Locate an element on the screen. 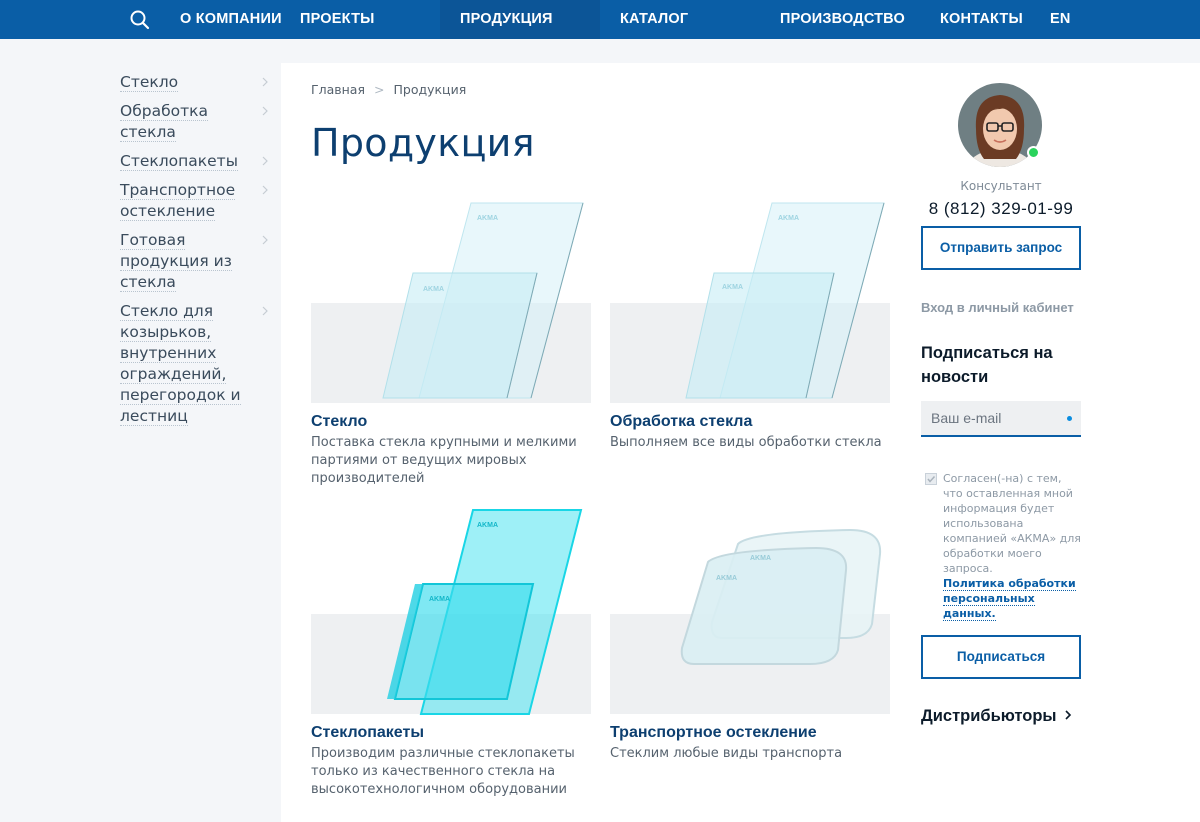 The image size is (1200, 822). product-image-transport-glazing: AKMA AKMA is located at coordinates (750, 610).